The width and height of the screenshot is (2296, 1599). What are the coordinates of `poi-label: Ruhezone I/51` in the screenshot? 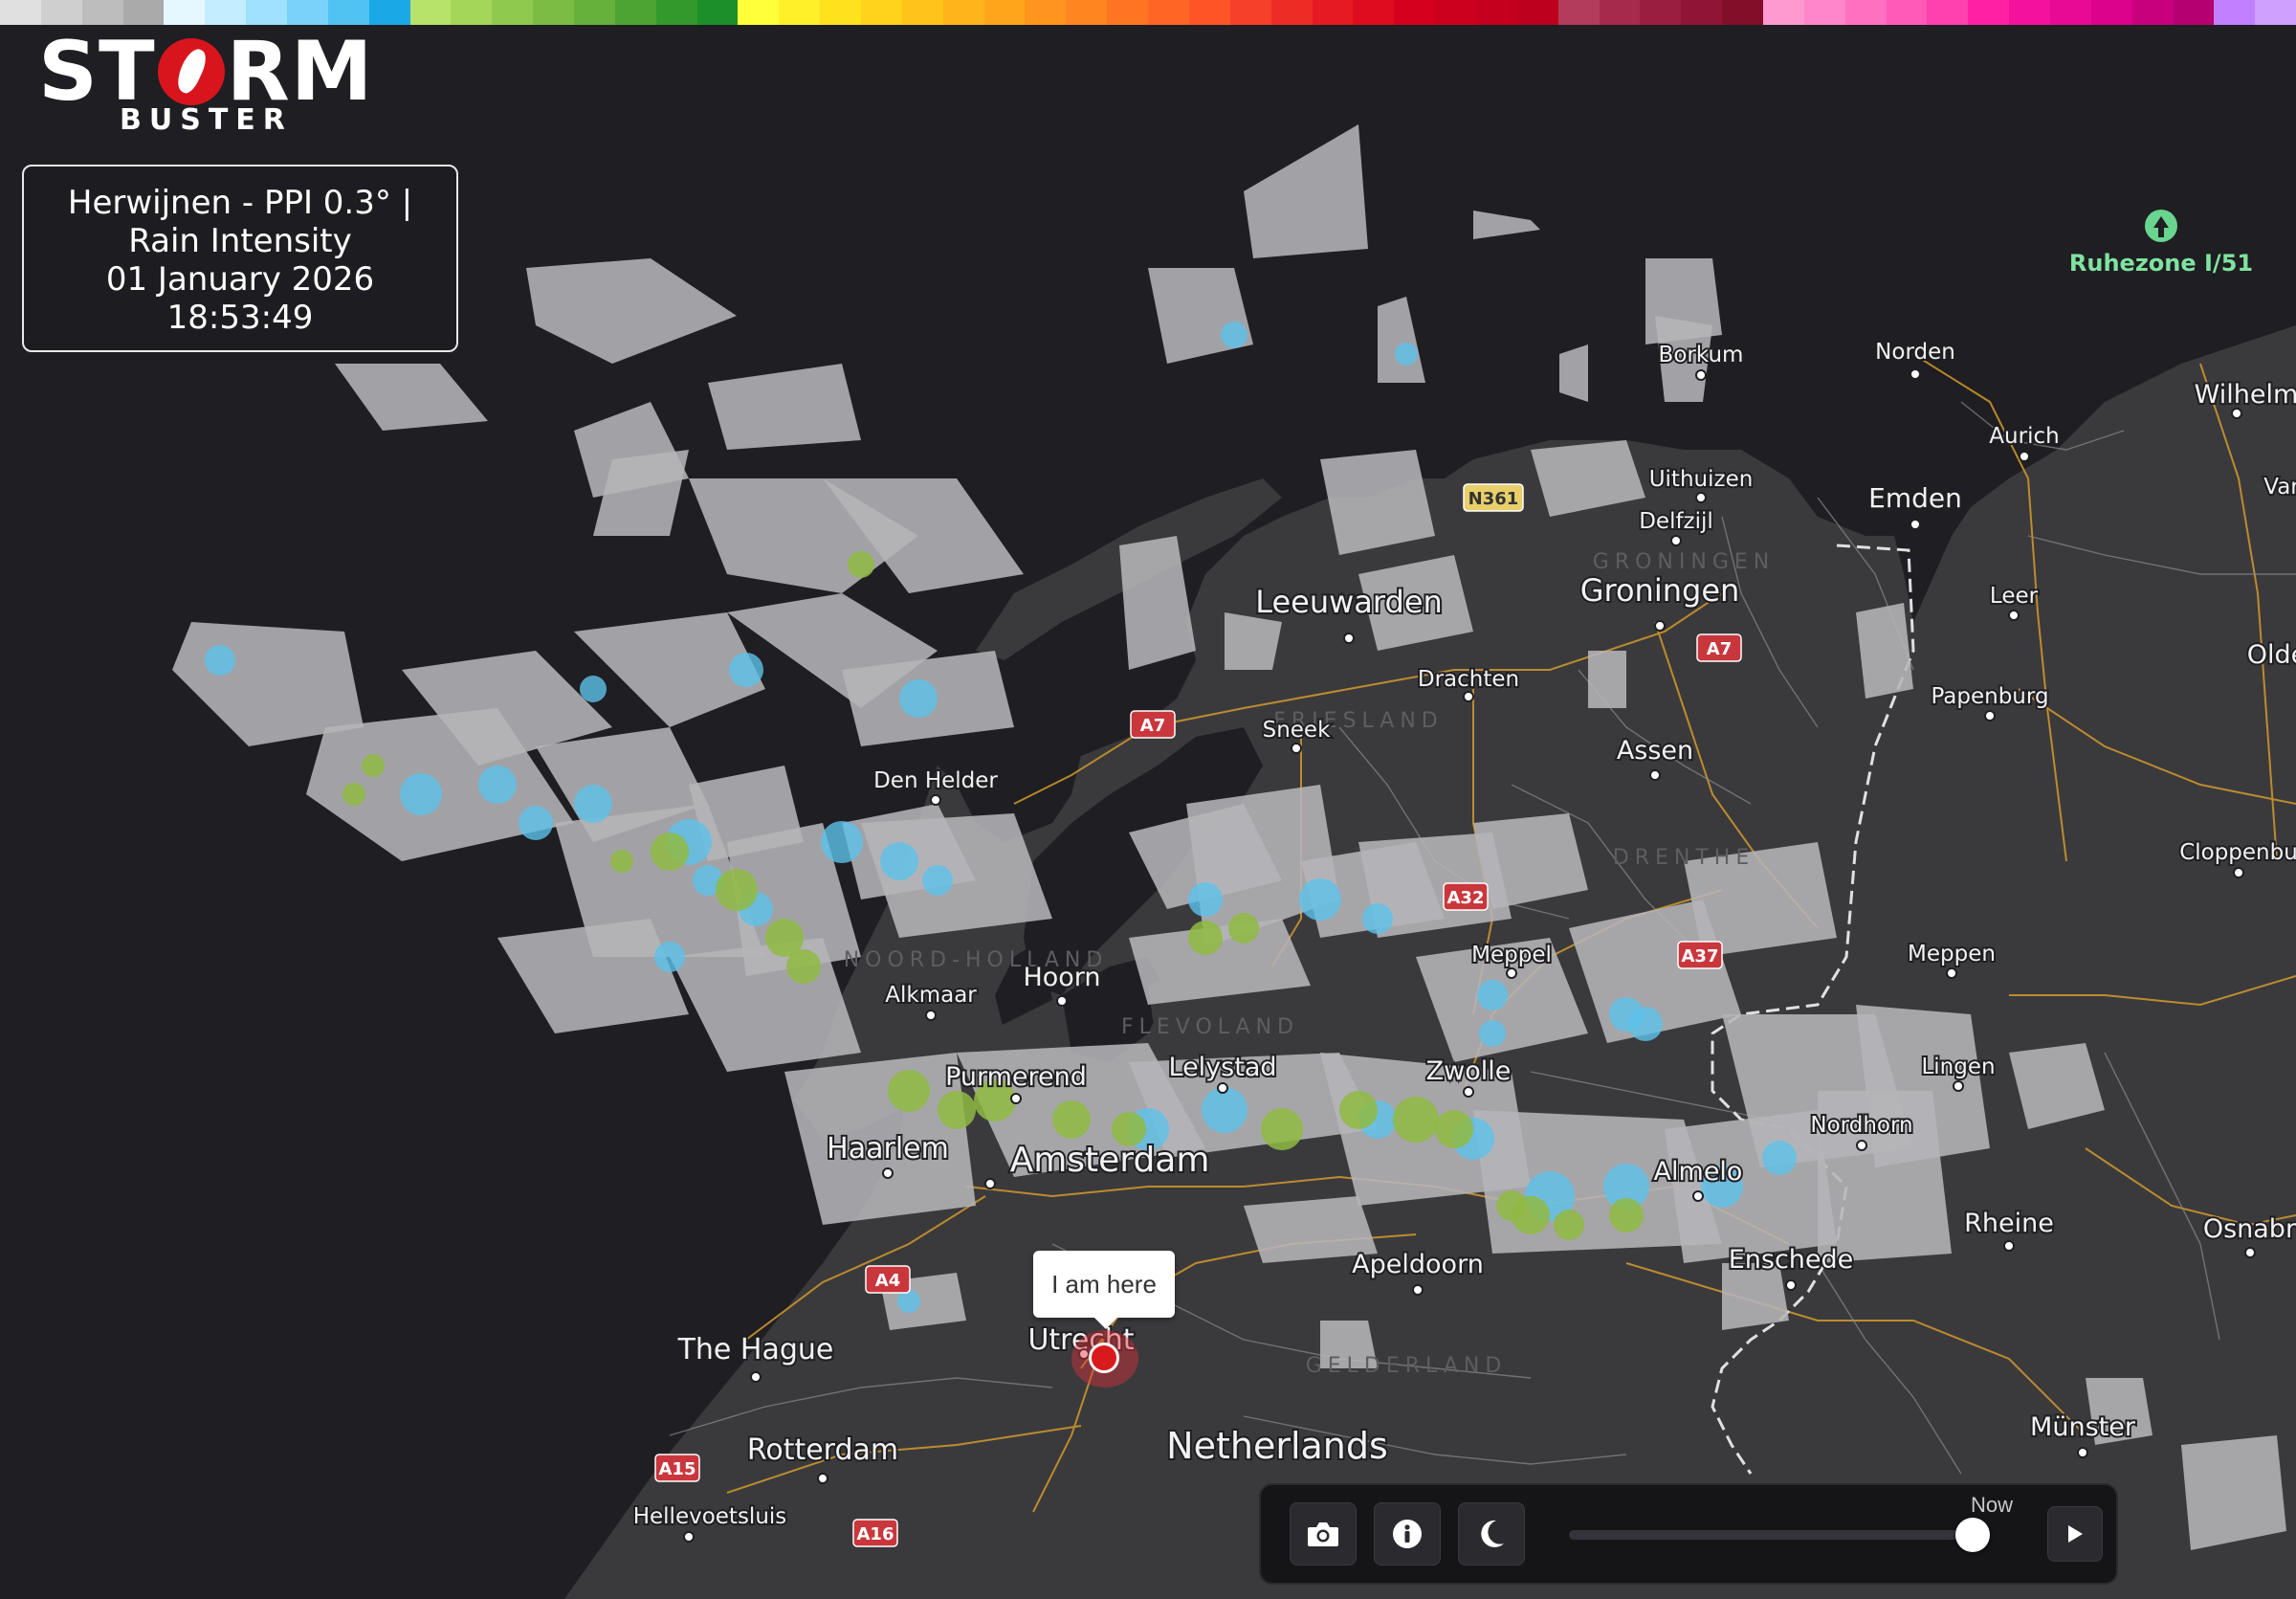 It's located at (2161, 263).